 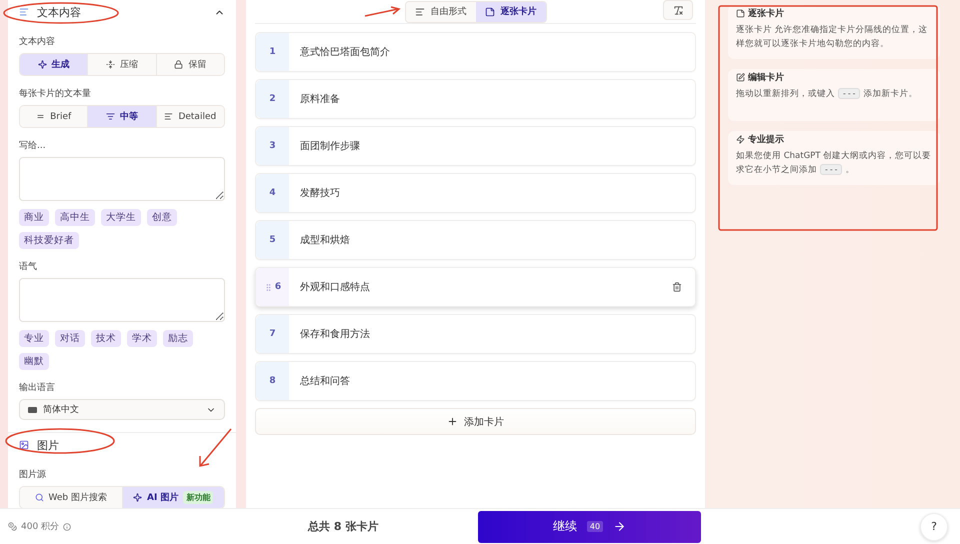 I want to click on add-card-button: 添加卡片, so click(x=475, y=421).